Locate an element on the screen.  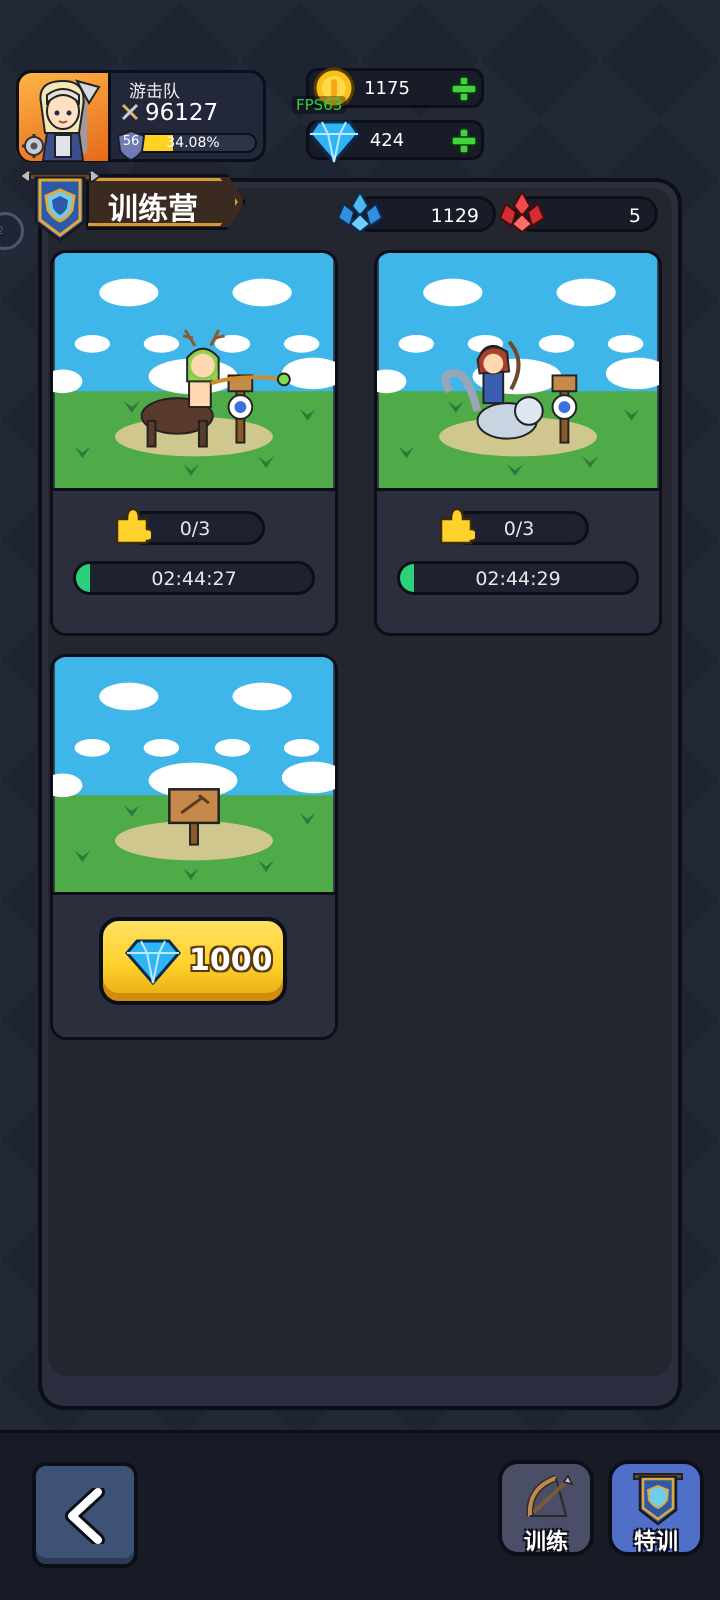
exp-percent: 34.08% is located at coordinates (193, 143).